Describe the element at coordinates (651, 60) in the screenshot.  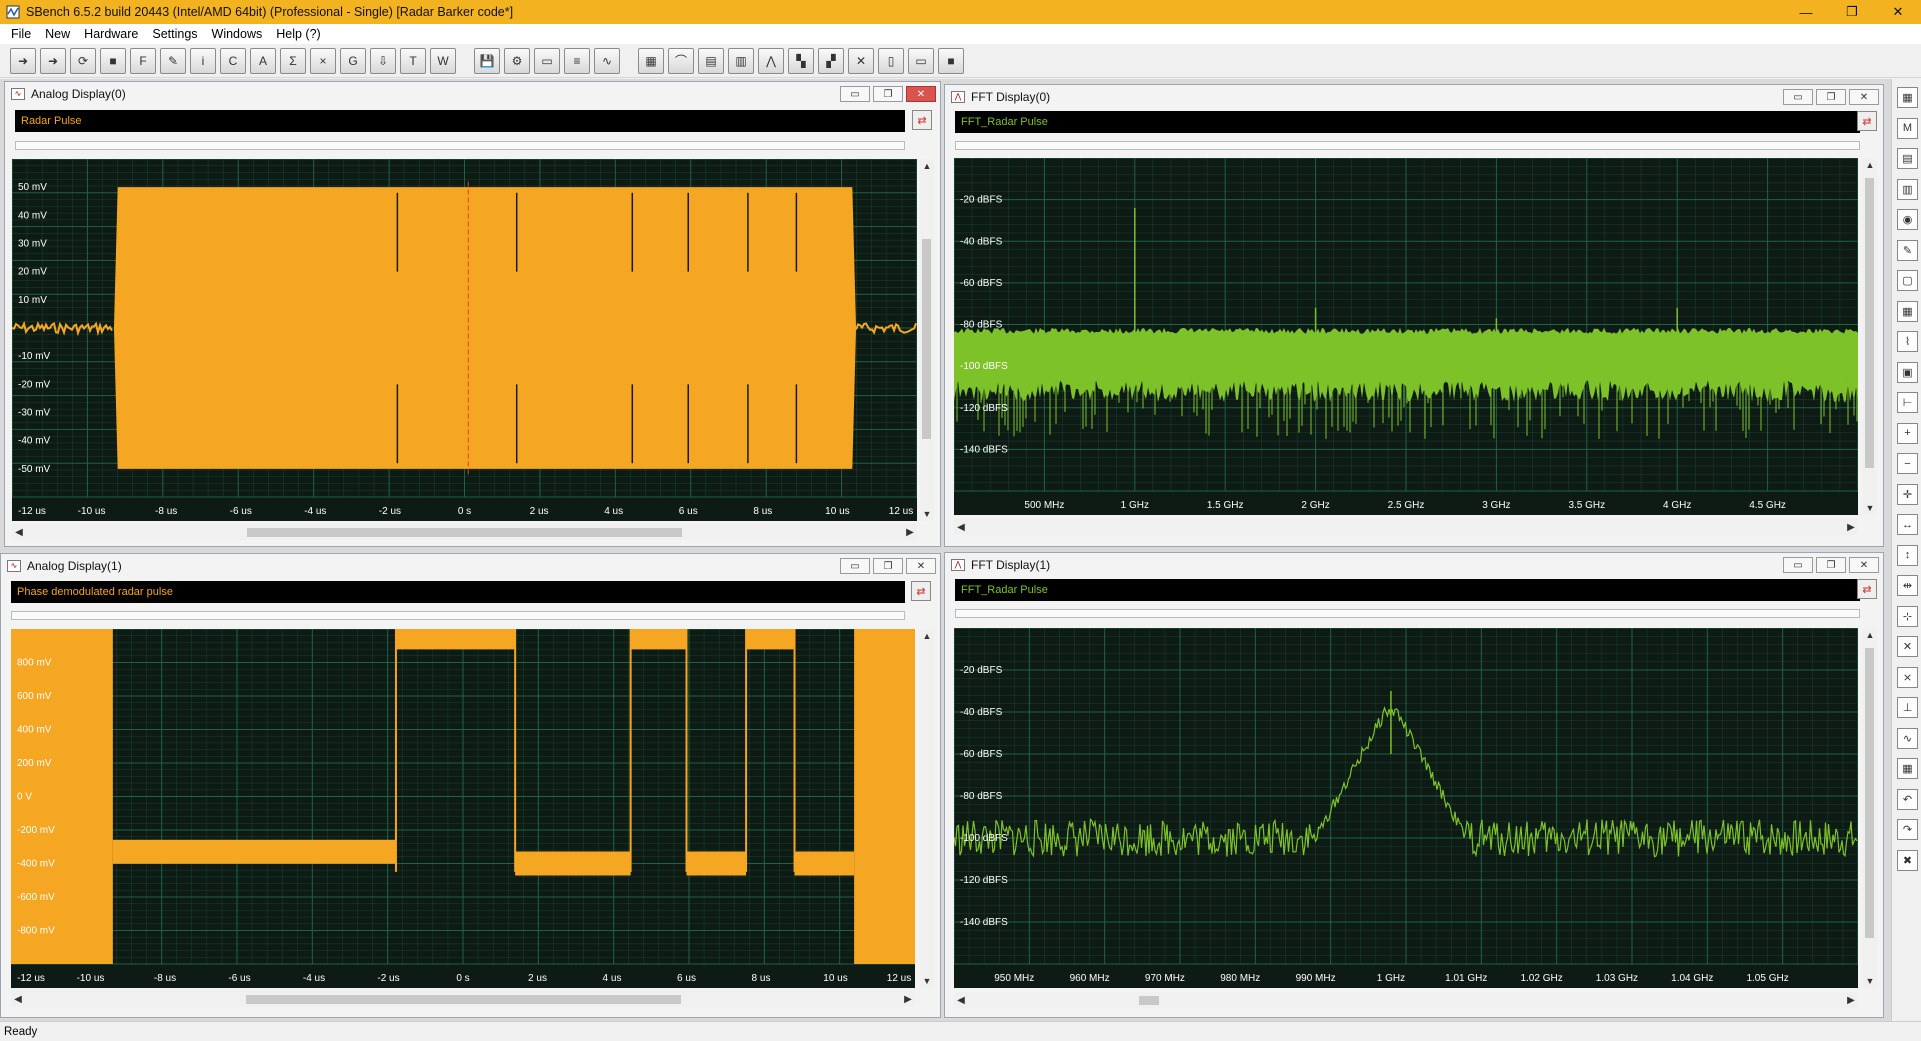
I see `grid-display-icon: ▦` at that location.